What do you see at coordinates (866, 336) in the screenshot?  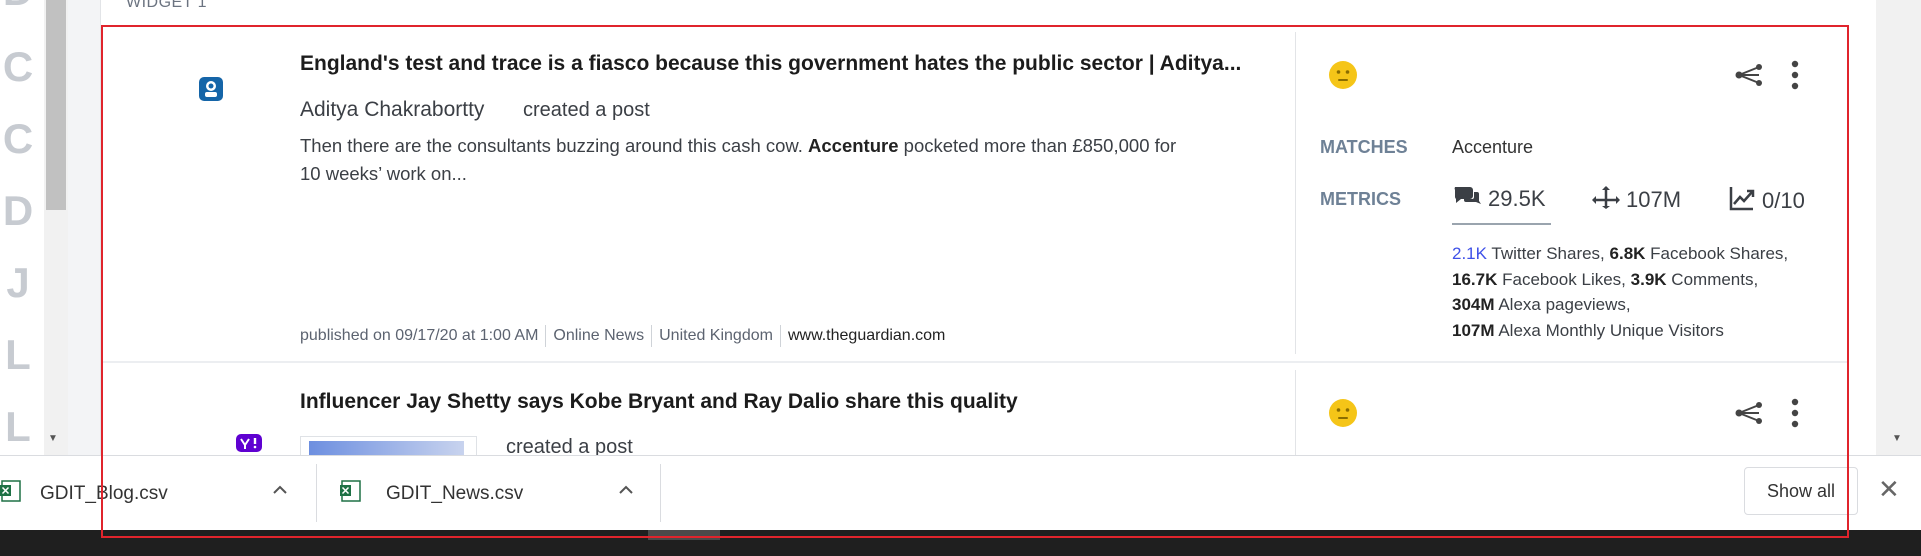 I see `source-url: www.theguardian.com` at bounding box center [866, 336].